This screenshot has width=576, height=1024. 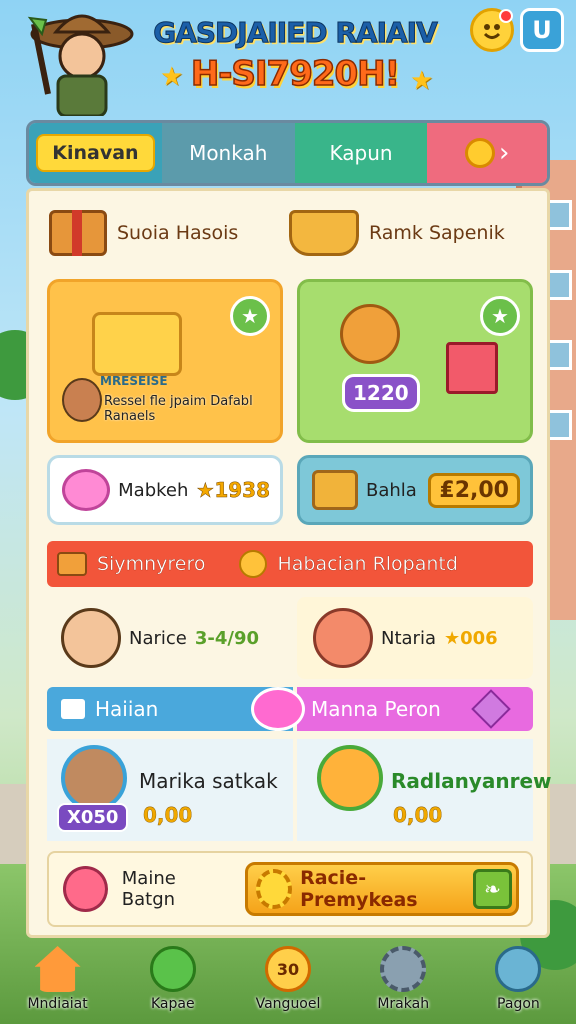 What do you see at coordinates (227, 638) in the screenshot?
I see `character-value: 3-4/90` at bounding box center [227, 638].